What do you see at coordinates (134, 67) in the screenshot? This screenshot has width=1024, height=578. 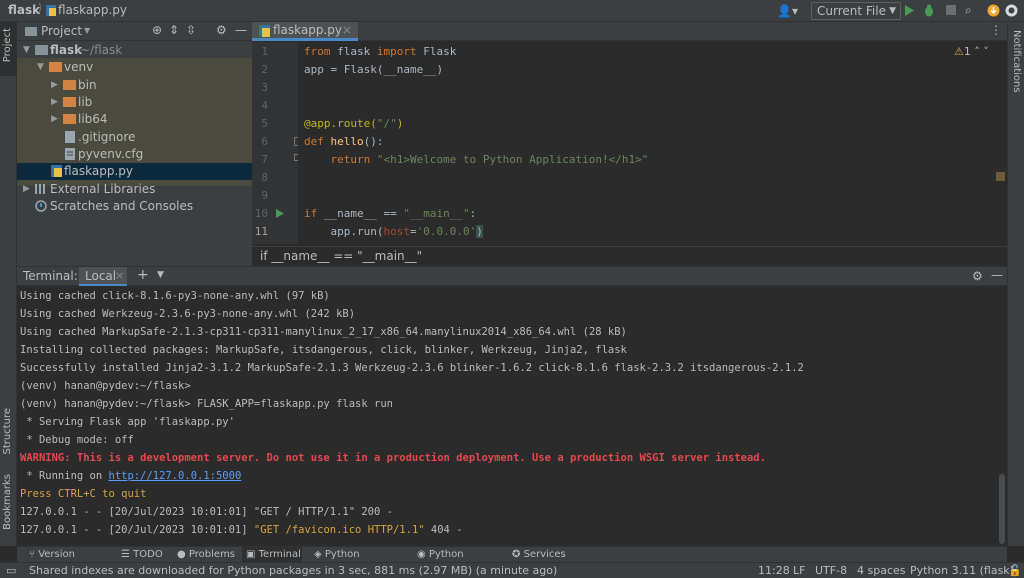 I see `tree-item-venv: ▼ venv` at bounding box center [134, 67].